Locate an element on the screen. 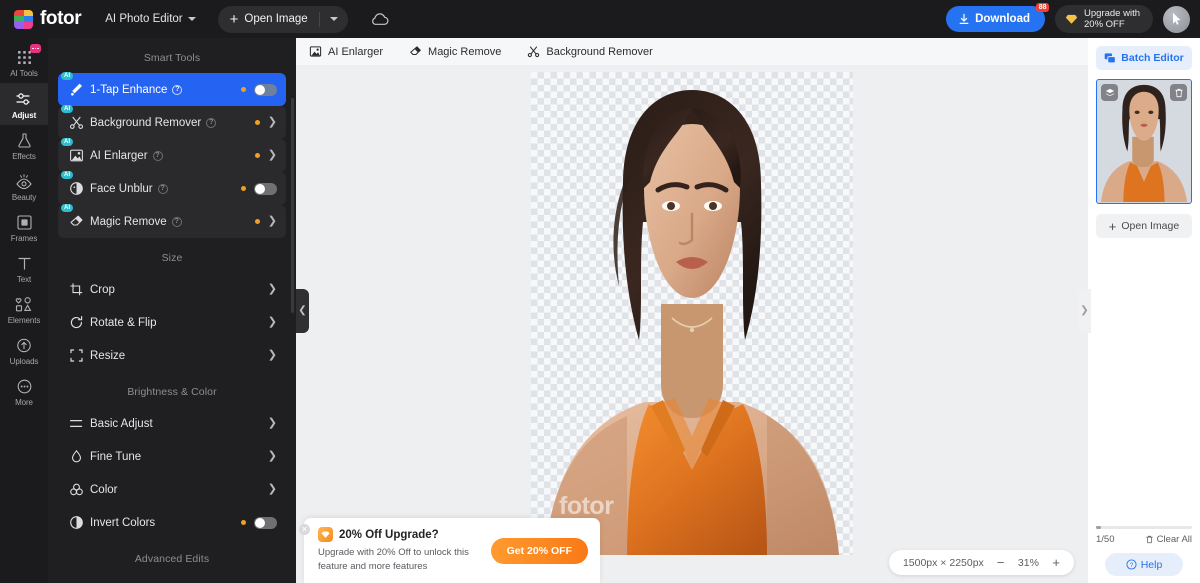 This screenshot has height=583, width=1200. download-badge: 88 is located at coordinates (1043, 7).